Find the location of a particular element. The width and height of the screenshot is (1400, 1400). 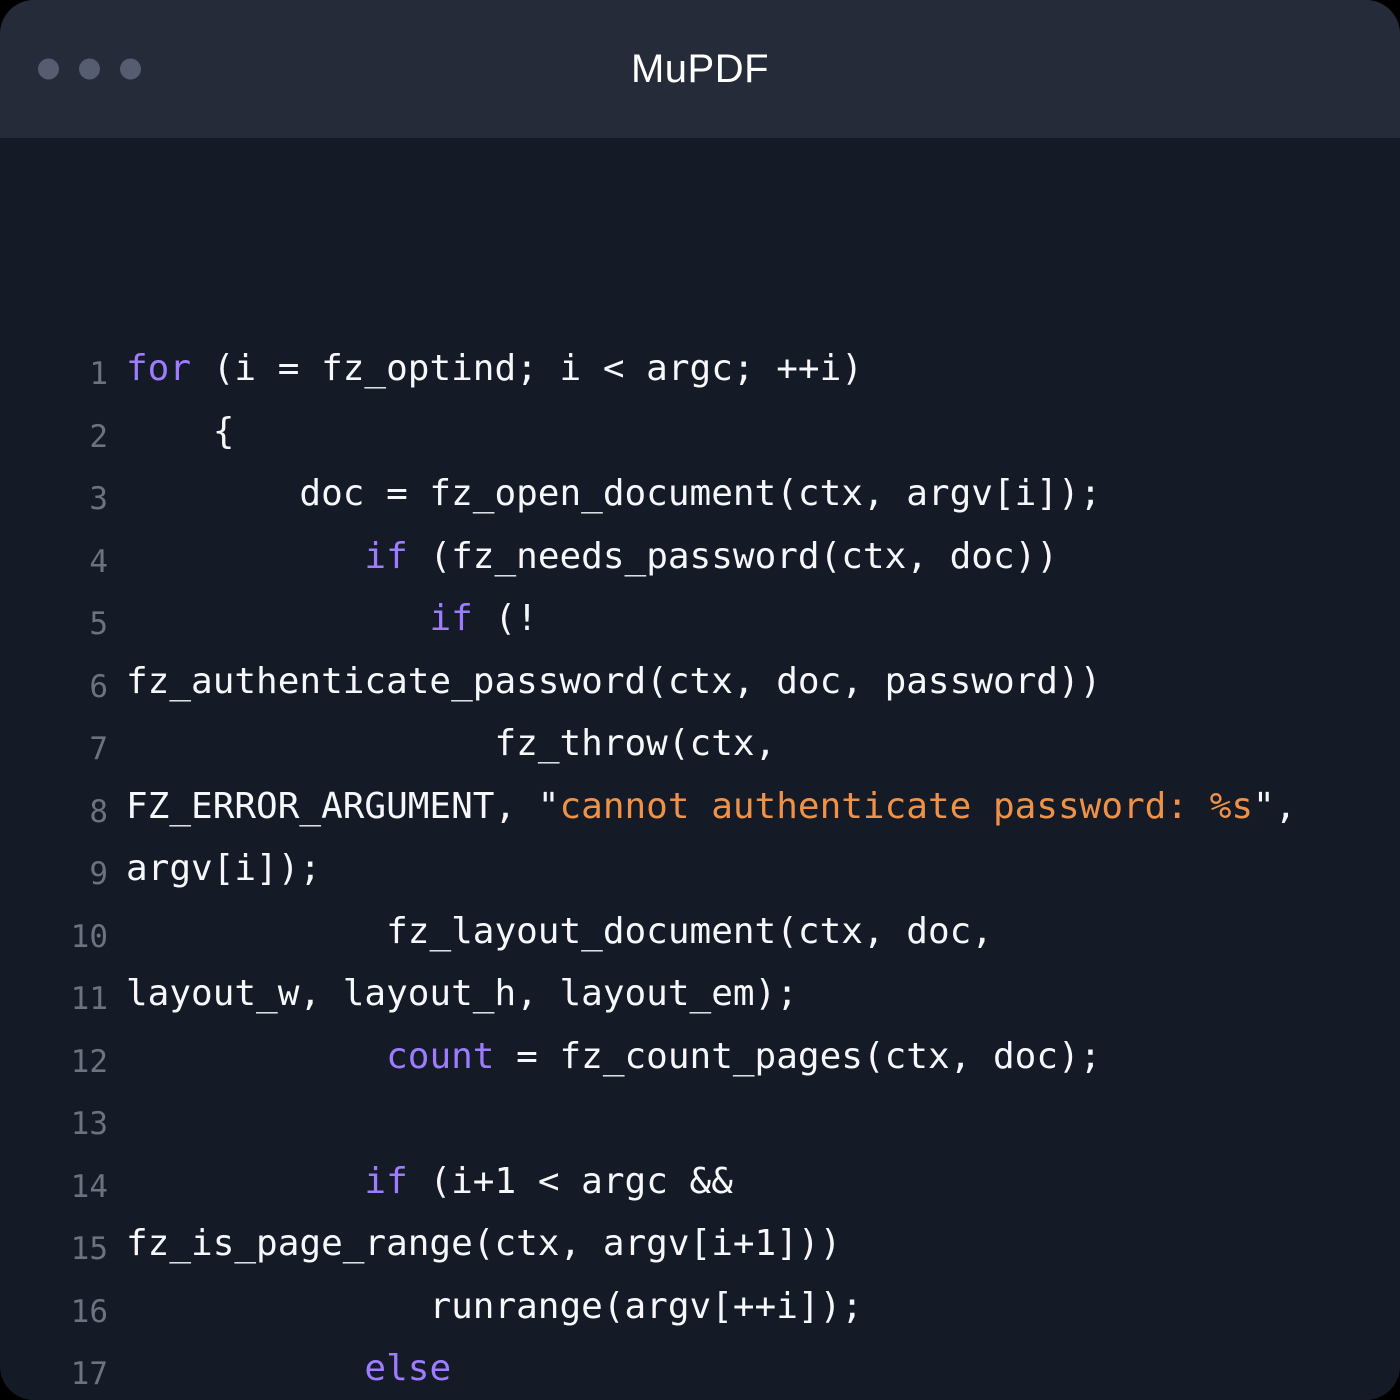

line-number: 11 is located at coordinates (89, 999).